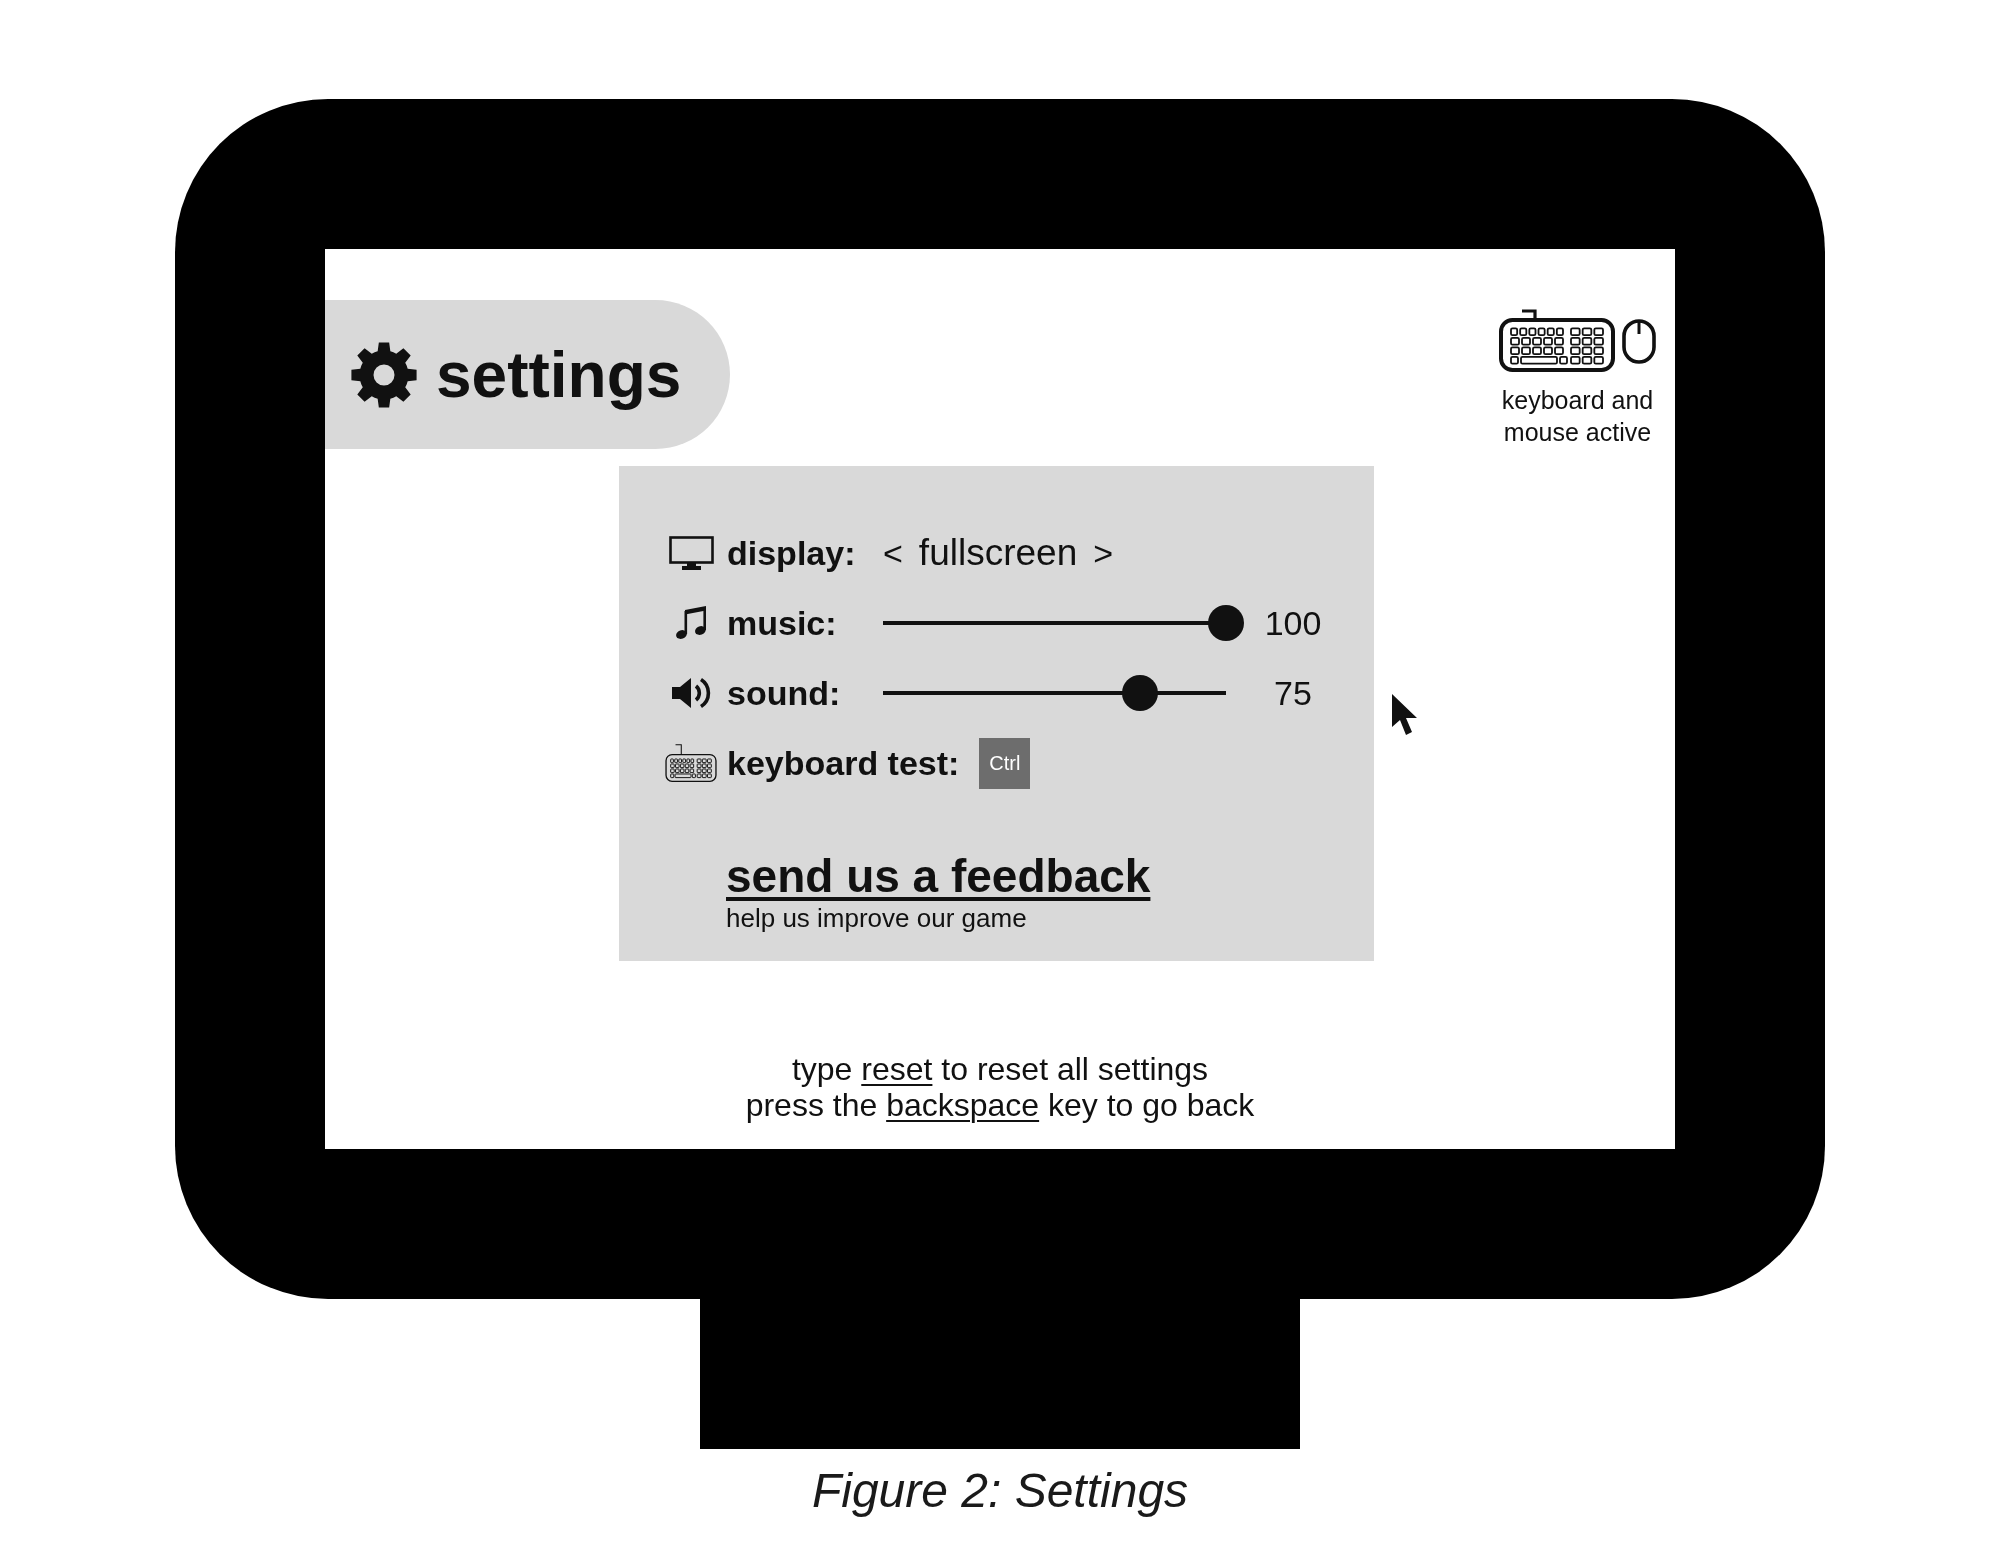  What do you see at coordinates (1000, 1491) in the screenshot?
I see `figure-caption: Figure 2: Settings` at bounding box center [1000, 1491].